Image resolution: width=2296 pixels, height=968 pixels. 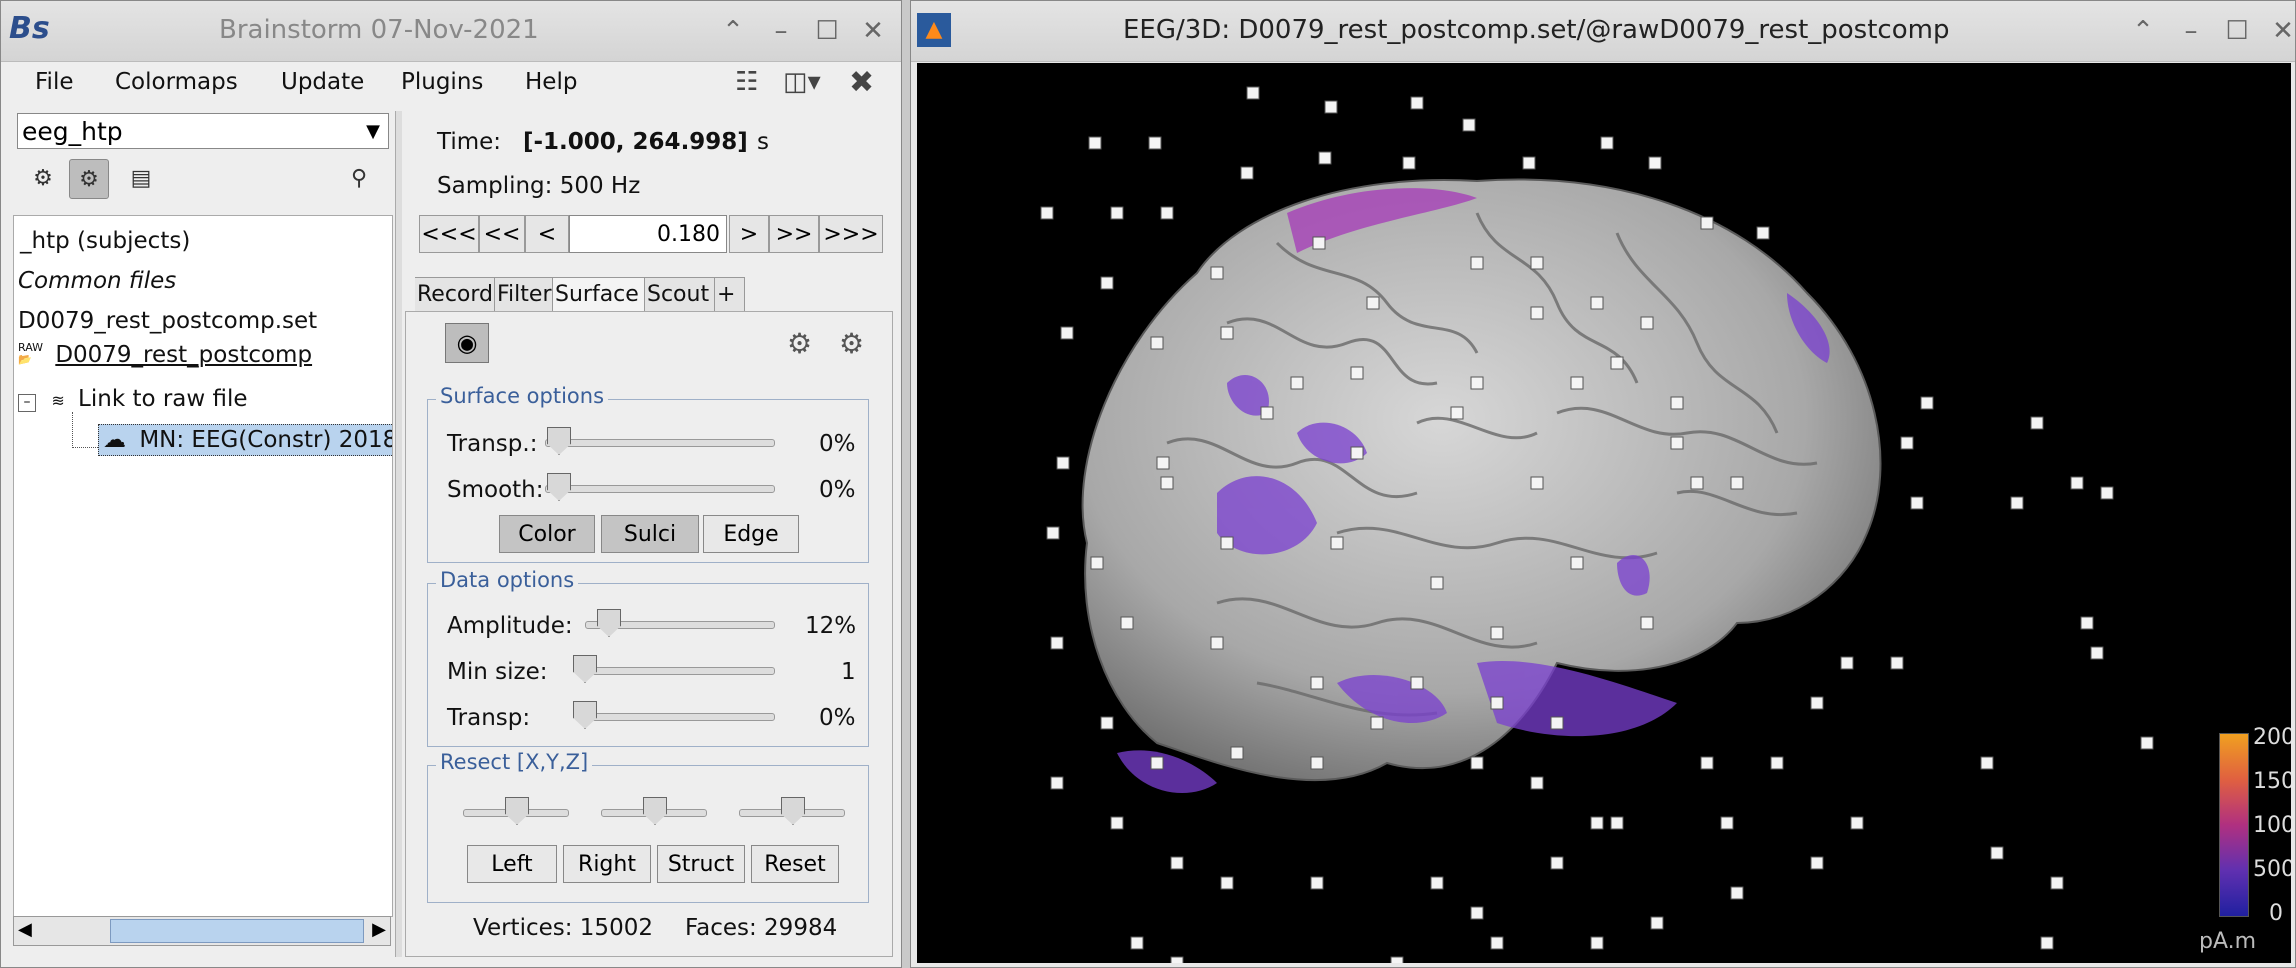 What do you see at coordinates (455, 294) in the screenshot?
I see `tab-record: Record` at bounding box center [455, 294].